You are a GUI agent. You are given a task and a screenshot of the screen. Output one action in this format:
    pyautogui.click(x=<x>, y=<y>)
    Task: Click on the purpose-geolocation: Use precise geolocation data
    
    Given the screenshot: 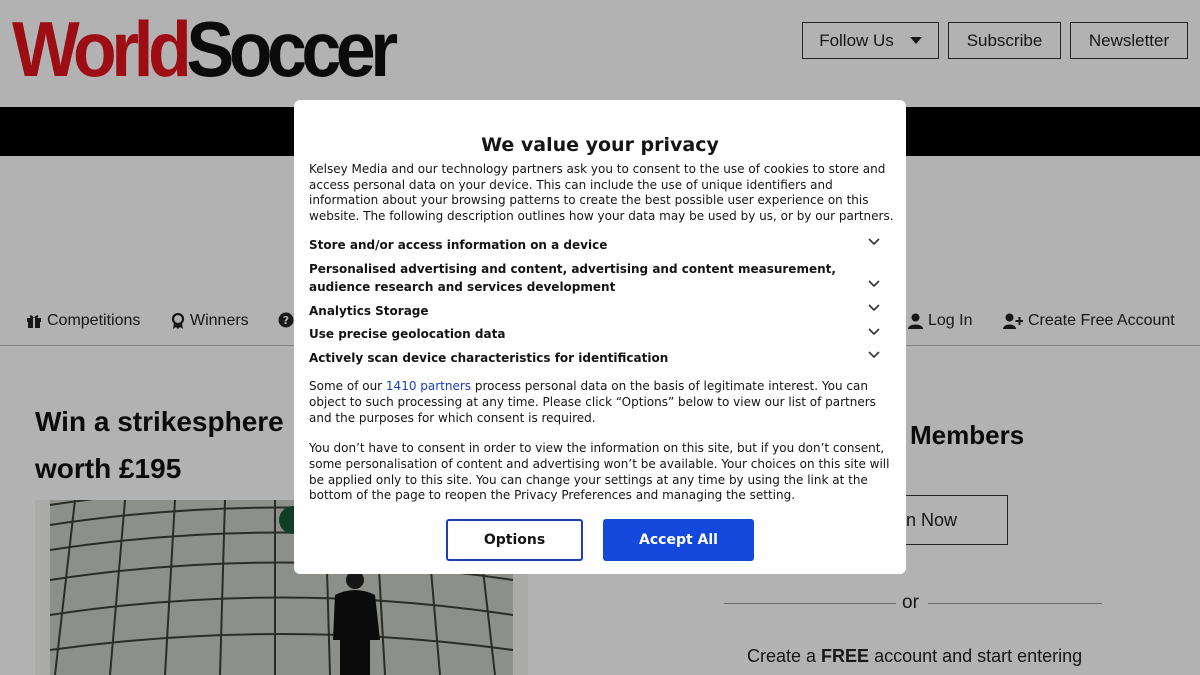 What is the action you would take?
    pyautogui.click(x=596, y=335)
    